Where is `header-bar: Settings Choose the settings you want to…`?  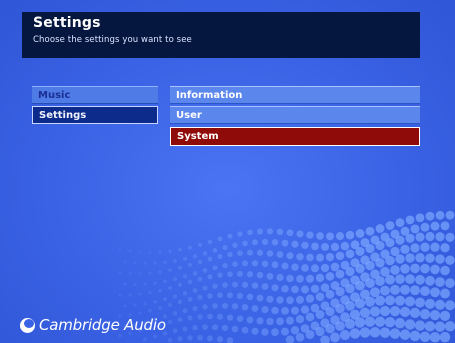 header-bar: Settings Choose the settings you want to… is located at coordinates (221, 35).